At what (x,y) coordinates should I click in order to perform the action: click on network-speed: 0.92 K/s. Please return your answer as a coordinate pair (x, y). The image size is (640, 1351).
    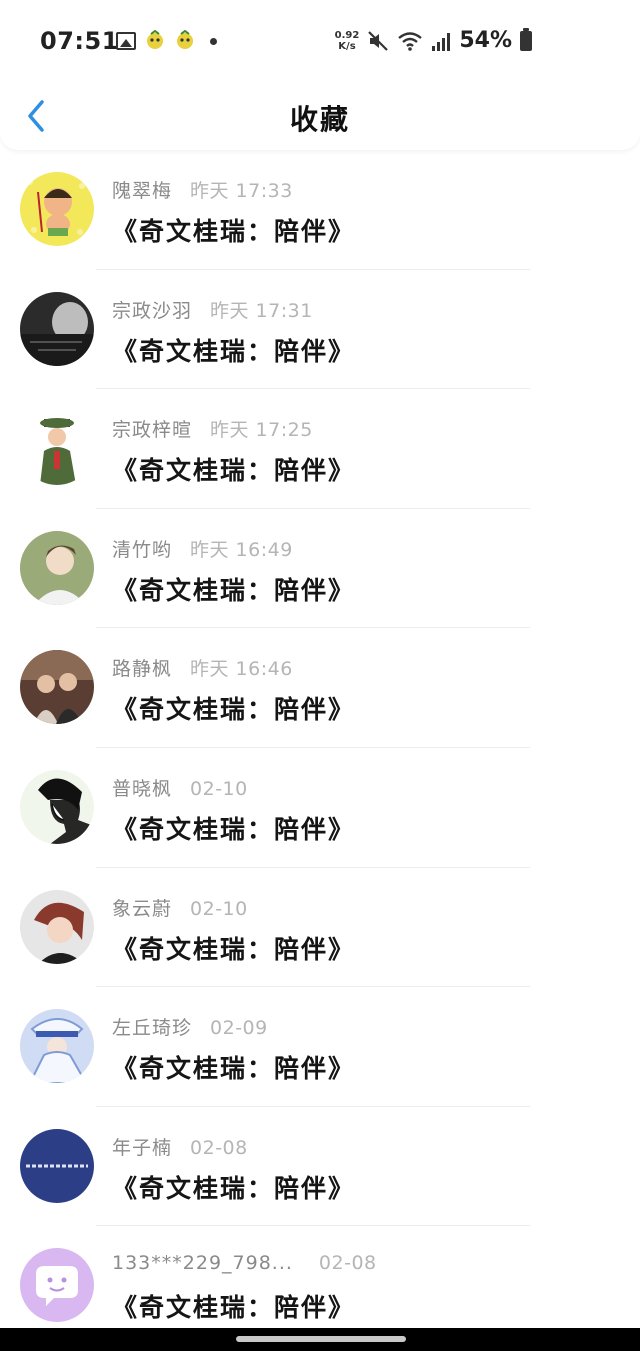
    Looking at the image, I should click on (347, 41).